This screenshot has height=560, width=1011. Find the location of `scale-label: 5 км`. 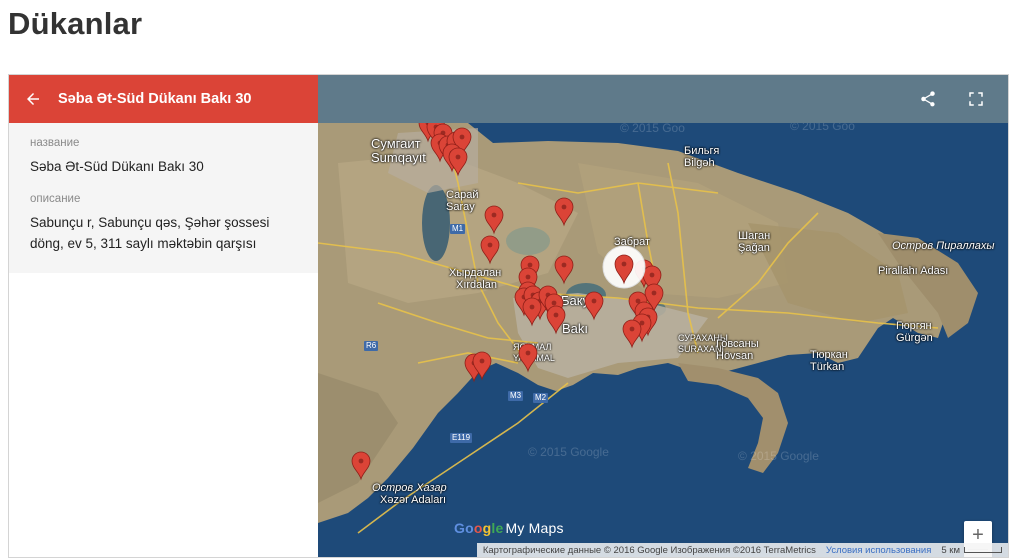

scale-label: 5 км is located at coordinates (971, 550).